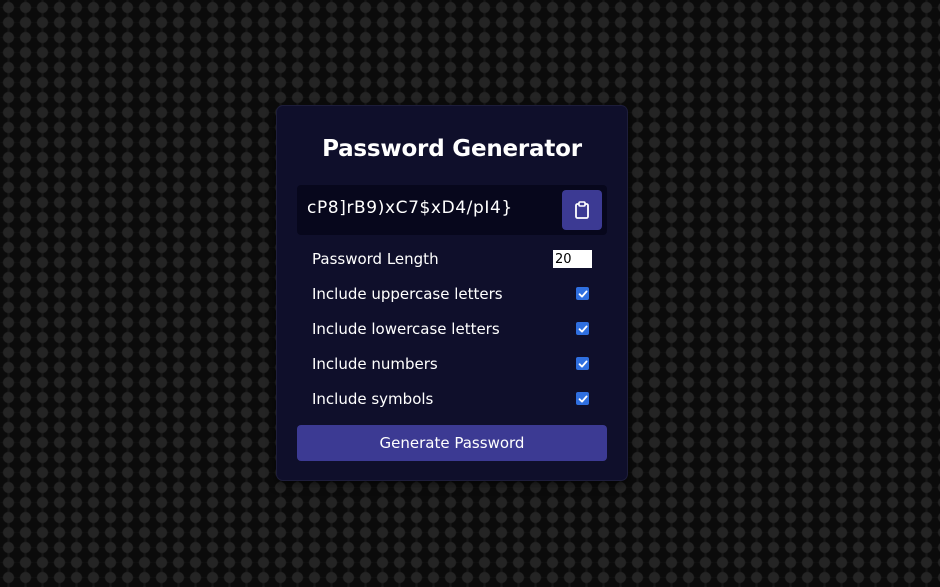  What do you see at coordinates (452, 443) in the screenshot?
I see `generate-password-button: Generate Password` at bounding box center [452, 443].